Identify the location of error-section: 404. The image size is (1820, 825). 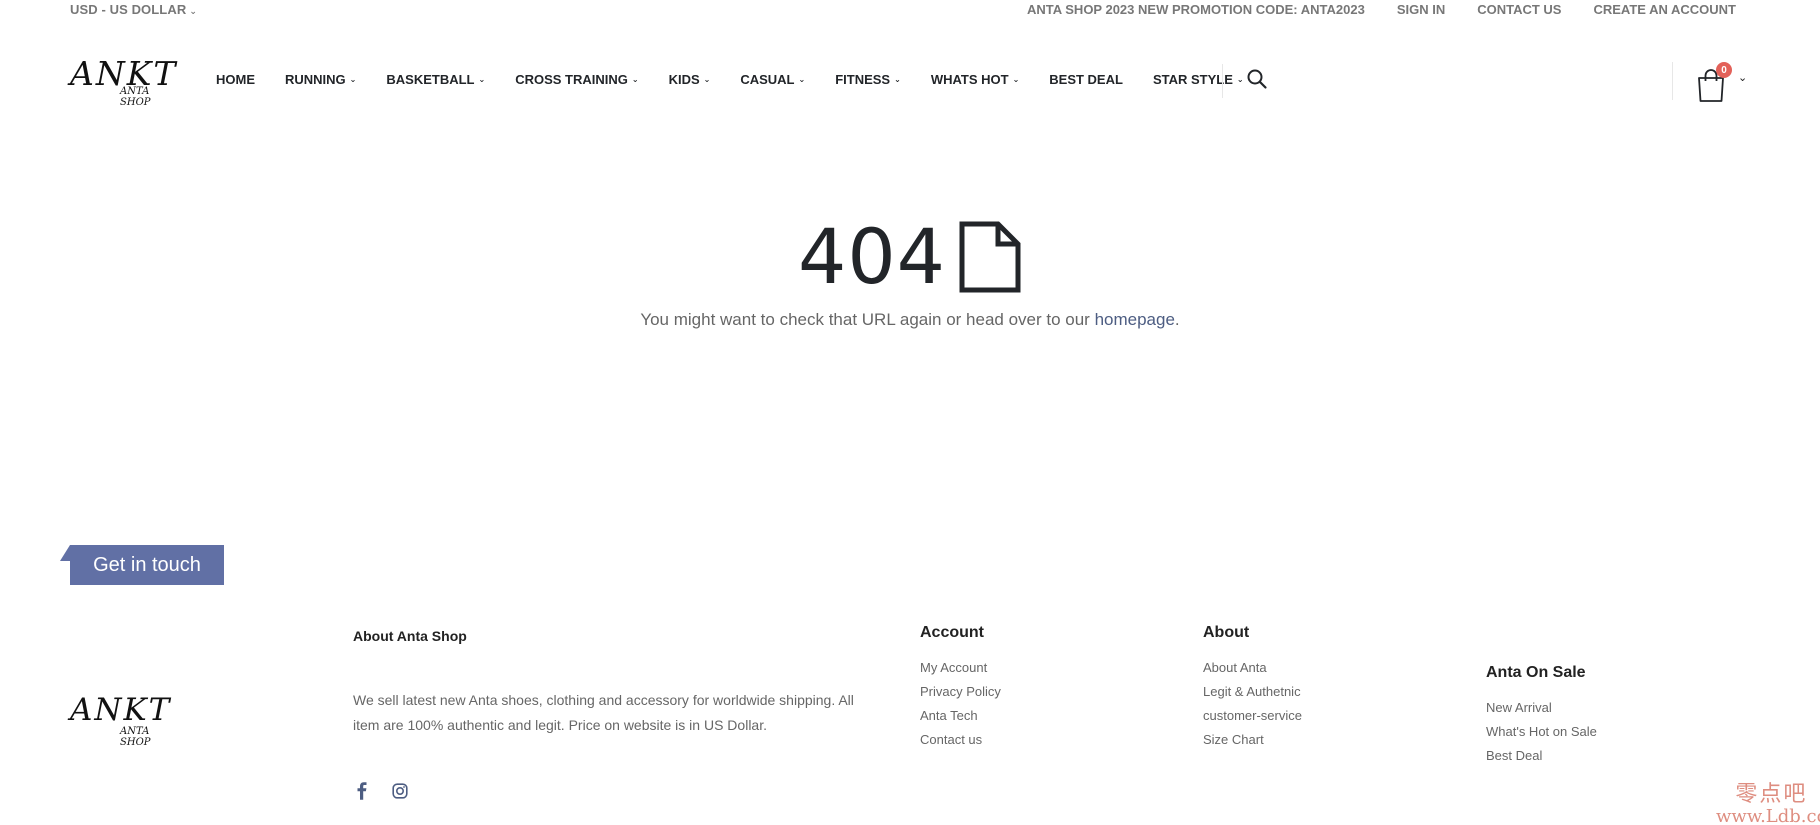
(910, 256).